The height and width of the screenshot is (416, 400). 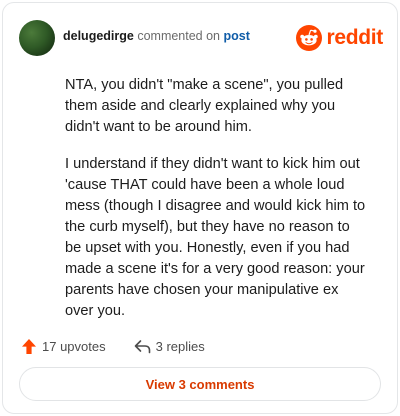 What do you see at coordinates (179, 36) in the screenshot?
I see `comment-action: commented on` at bounding box center [179, 36].